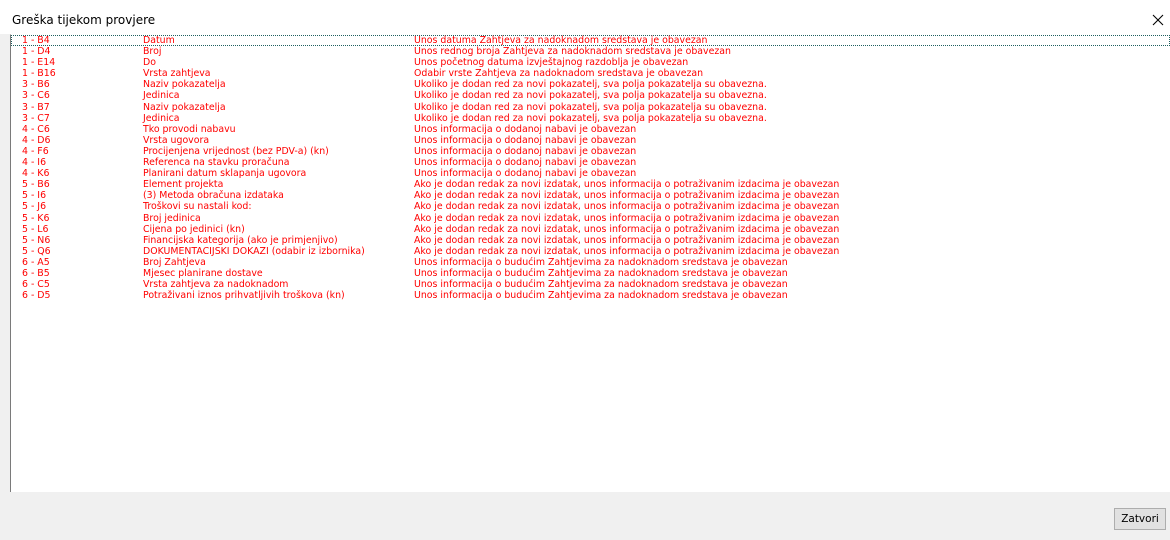  I want to click on field-name: Do, so click(149, 63).